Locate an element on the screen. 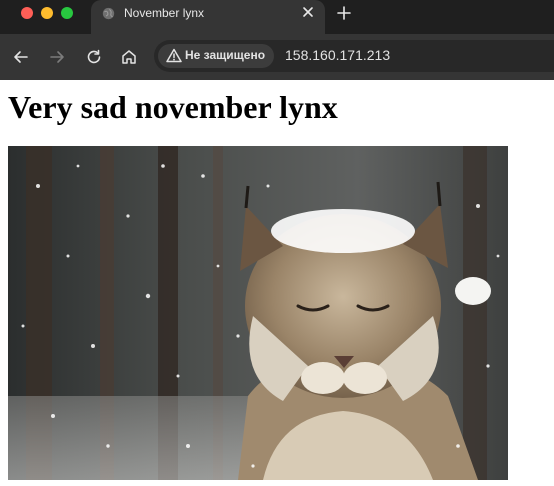 The image size is (554, 486). window-minimize-button is located at coordinates (47, 13).